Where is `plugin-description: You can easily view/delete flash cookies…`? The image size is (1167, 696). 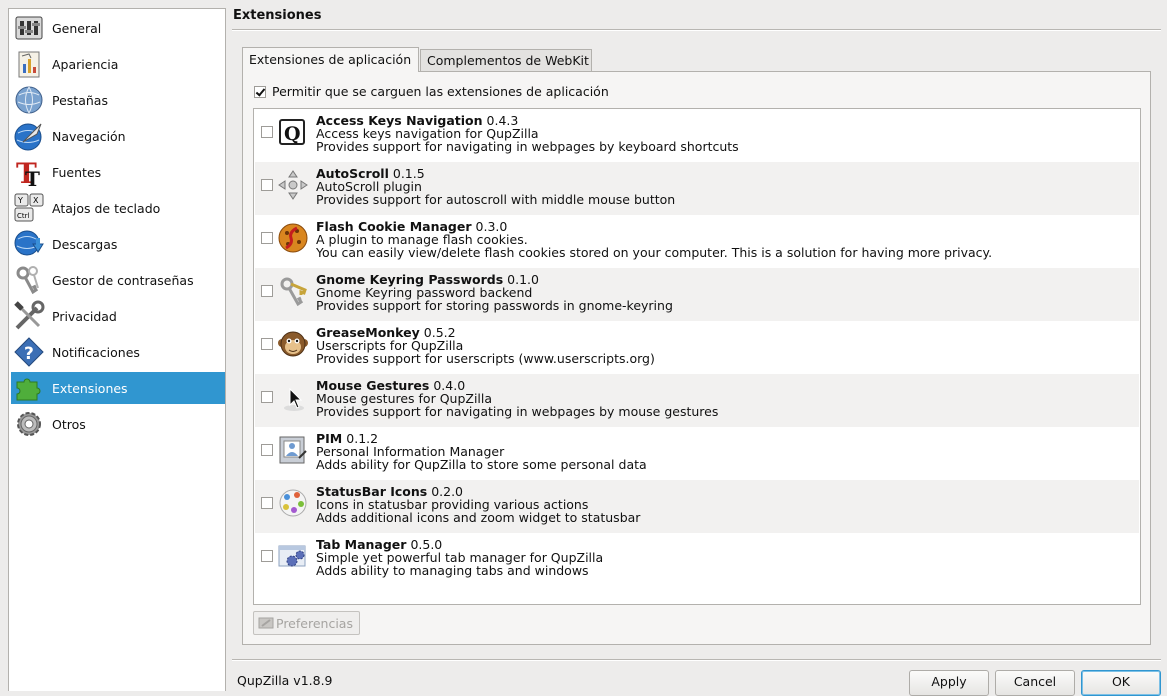
plugin-description: You can easily view/delete flash cookies… is located at coordinates (654, 252).